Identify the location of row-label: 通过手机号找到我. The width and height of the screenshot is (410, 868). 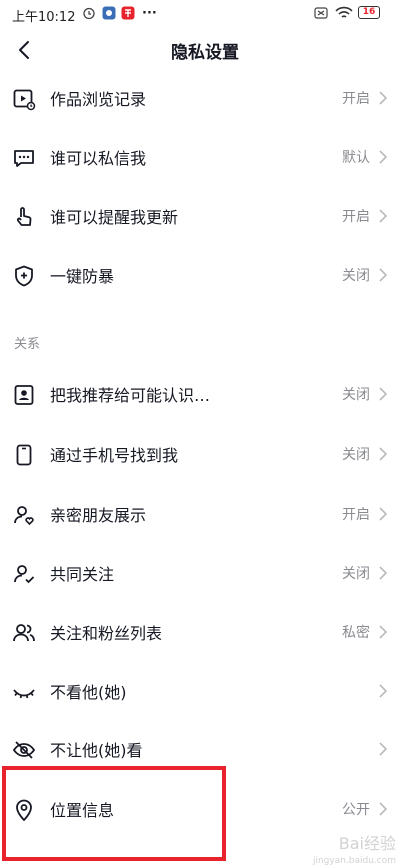
(114, 455).